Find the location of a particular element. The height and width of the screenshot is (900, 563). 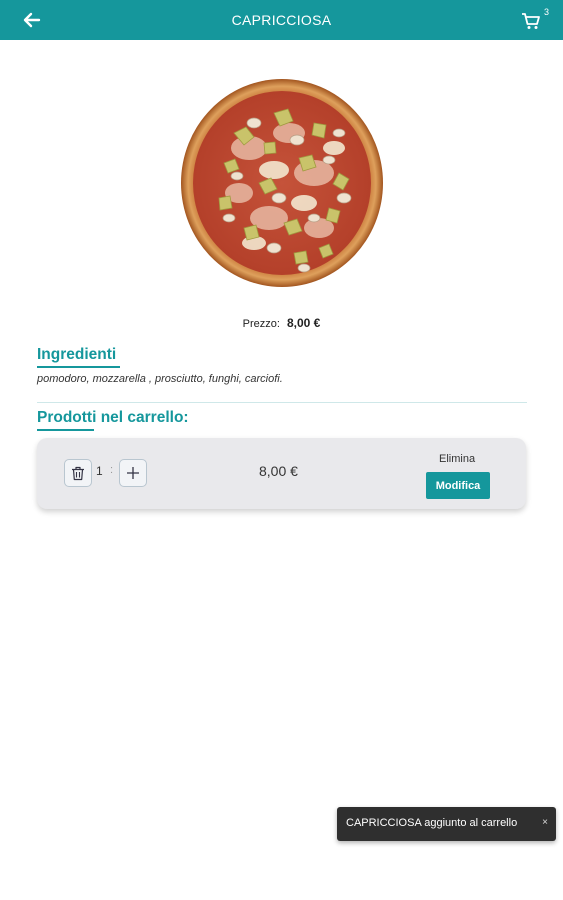

page-title: CAPRICCIOSA is located at coordinates (281, 20).